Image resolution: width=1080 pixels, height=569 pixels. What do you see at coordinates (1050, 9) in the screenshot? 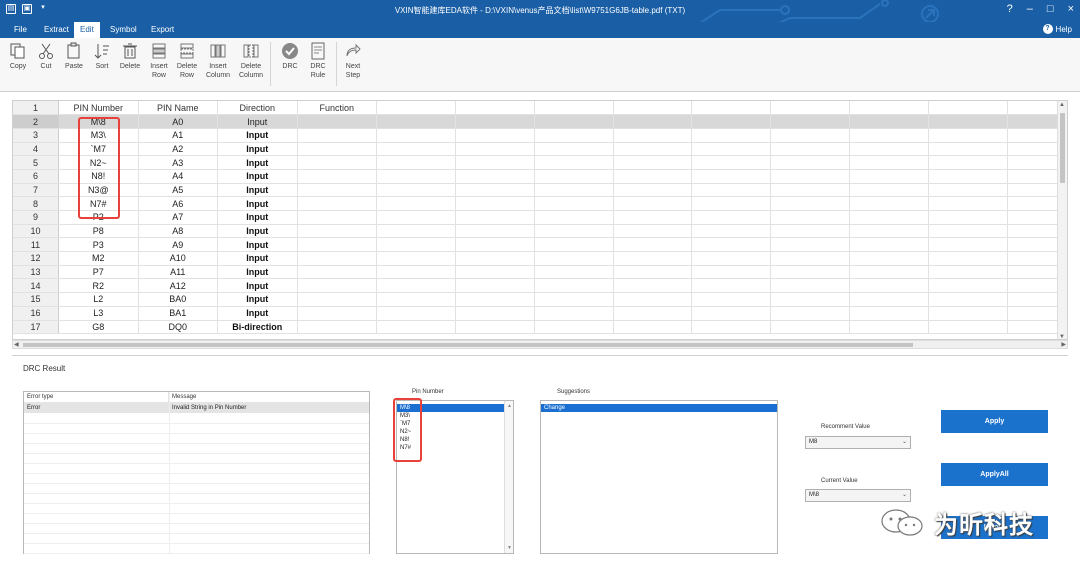
I see `maximize-button: □` at bounding box center [1050, 9].